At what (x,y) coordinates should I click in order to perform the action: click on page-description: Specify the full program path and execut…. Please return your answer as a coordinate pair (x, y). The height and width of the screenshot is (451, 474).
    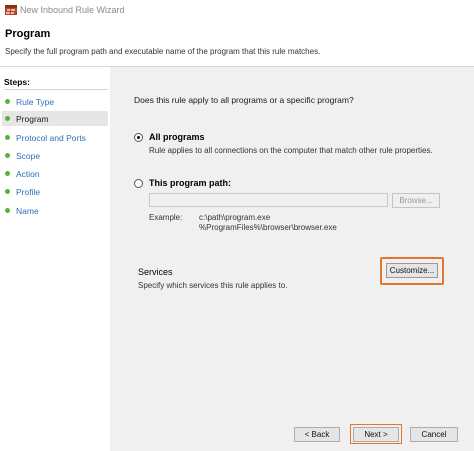
    Looking at the image, I should click on (163, 51).